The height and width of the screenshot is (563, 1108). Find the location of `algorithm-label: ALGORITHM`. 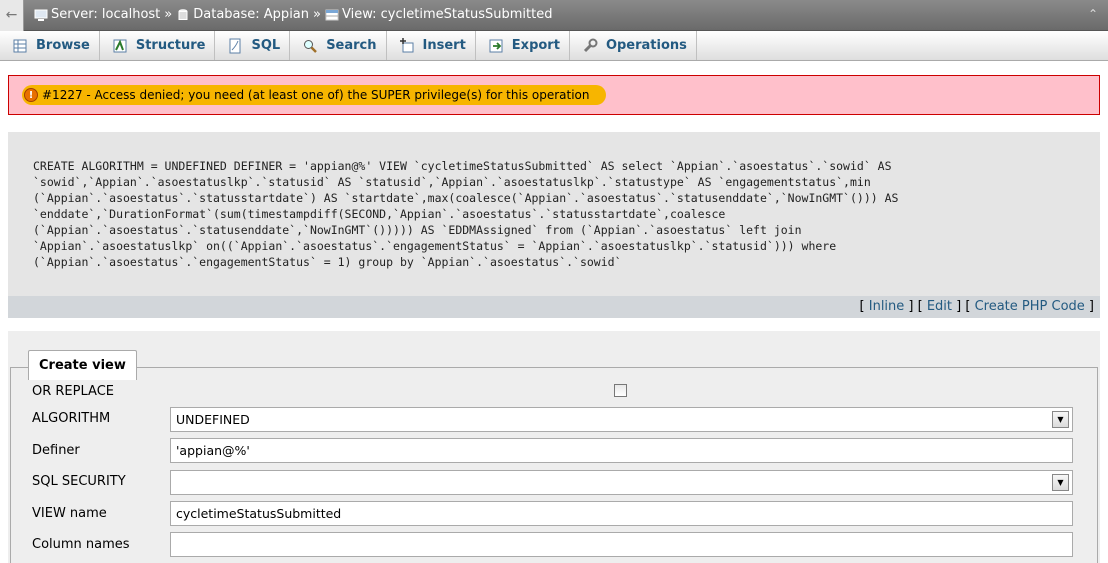

algorithm-label: ALGORITHM is located at coordinates (71, 418).